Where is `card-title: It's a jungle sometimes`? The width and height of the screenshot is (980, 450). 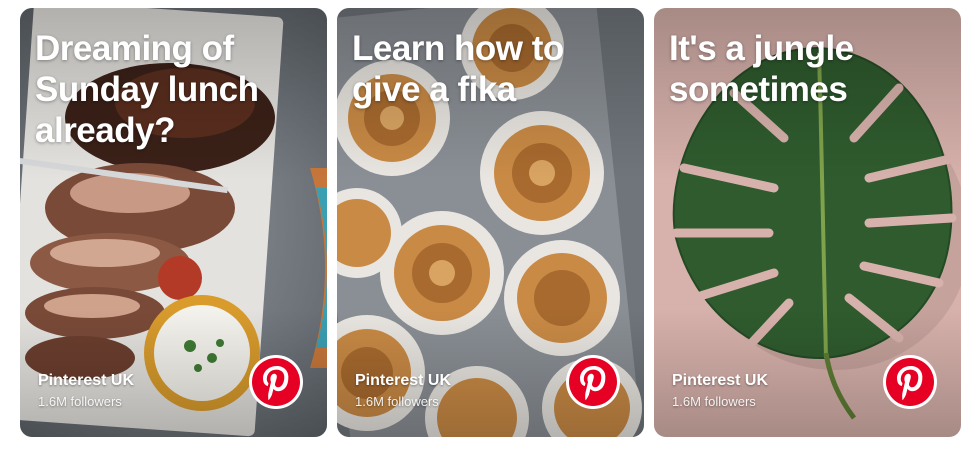 card-title: It's a jungle sometimes is located at coordinates (761, 69).